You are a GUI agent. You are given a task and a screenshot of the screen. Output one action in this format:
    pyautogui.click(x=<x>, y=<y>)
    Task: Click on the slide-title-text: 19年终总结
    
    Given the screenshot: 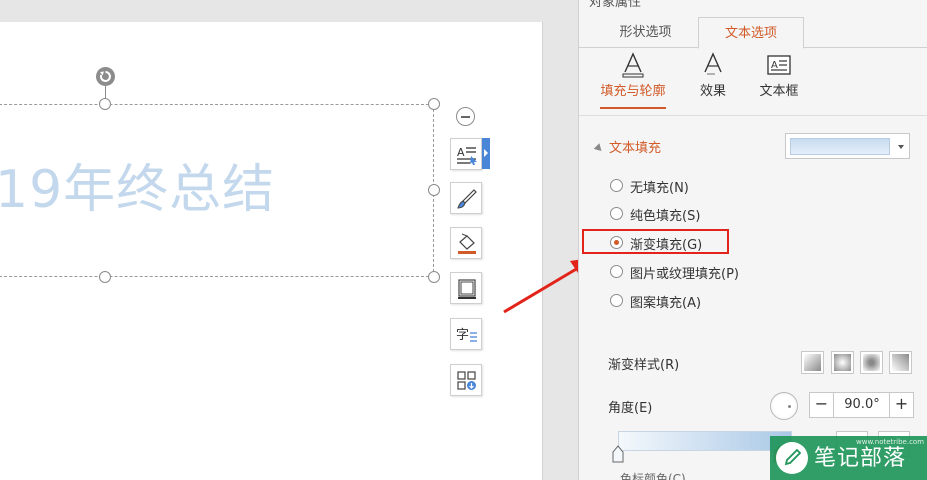 What is the action you would take?
    pyautogui.click(x=137, y=190)
    